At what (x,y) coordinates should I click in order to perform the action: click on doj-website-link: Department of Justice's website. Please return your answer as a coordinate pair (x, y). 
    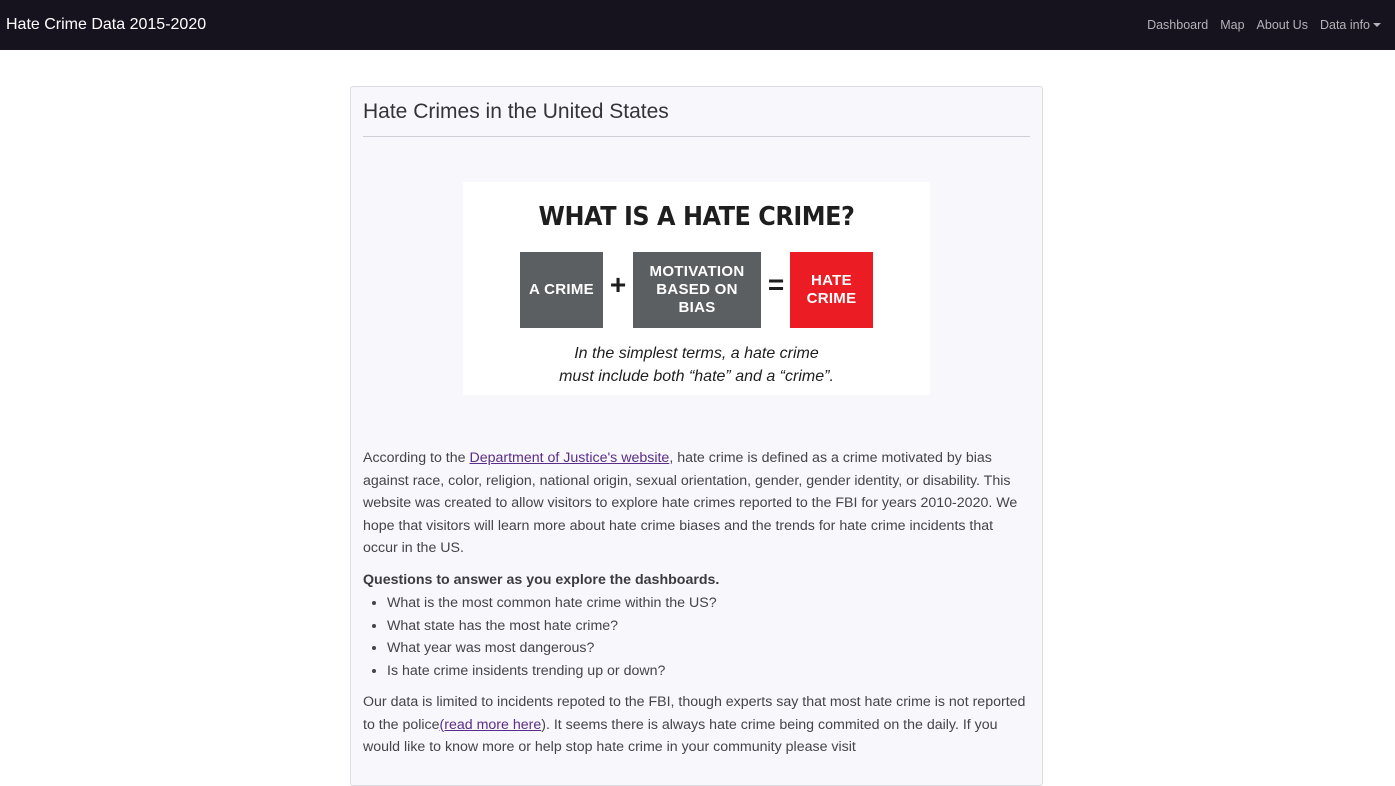
    Looking at the image, I should click on (569, 458).